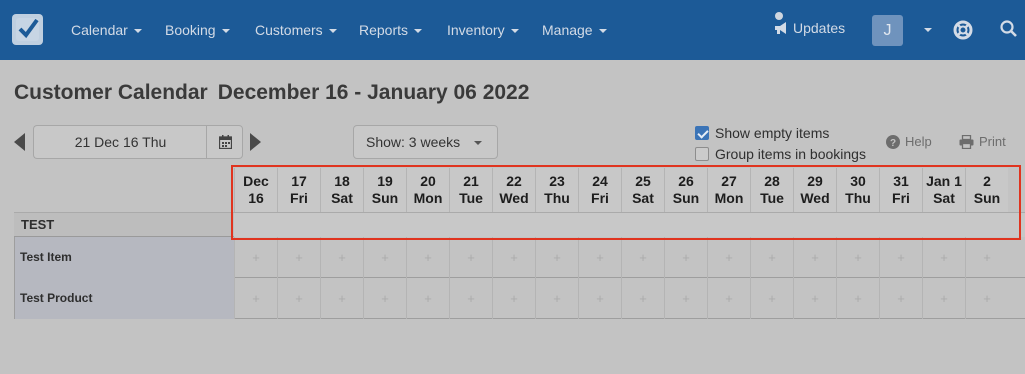 This screenshot has height=374, width=1025. I want to click on print-label: Print, so click(992, 141).